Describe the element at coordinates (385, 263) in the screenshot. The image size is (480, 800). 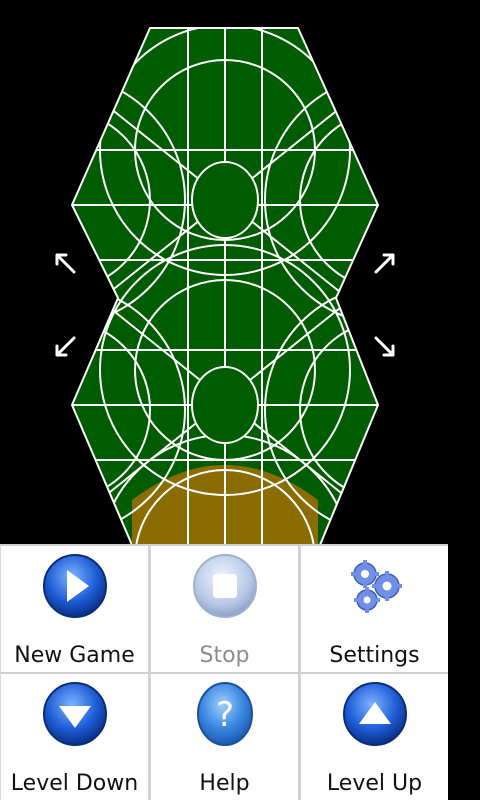
I see `arrow-up-right-icon` at that location.